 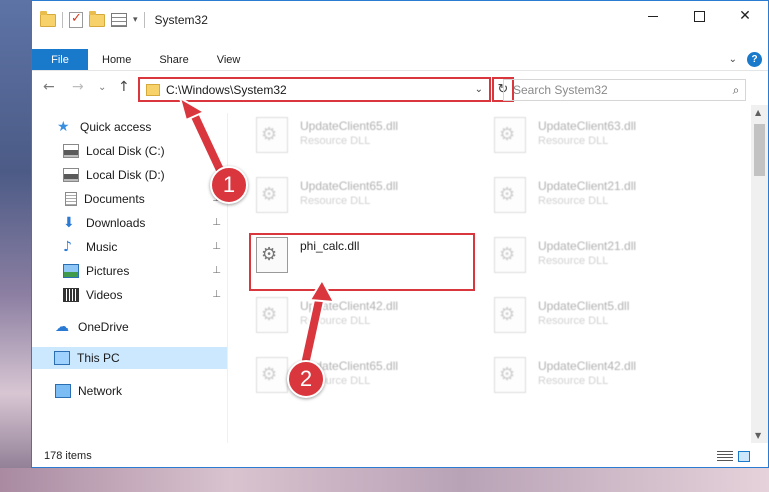 What do you see at coordinates (48, 18) in the screenshot?
I see `folder-icon` at bounding box center [48, 18].